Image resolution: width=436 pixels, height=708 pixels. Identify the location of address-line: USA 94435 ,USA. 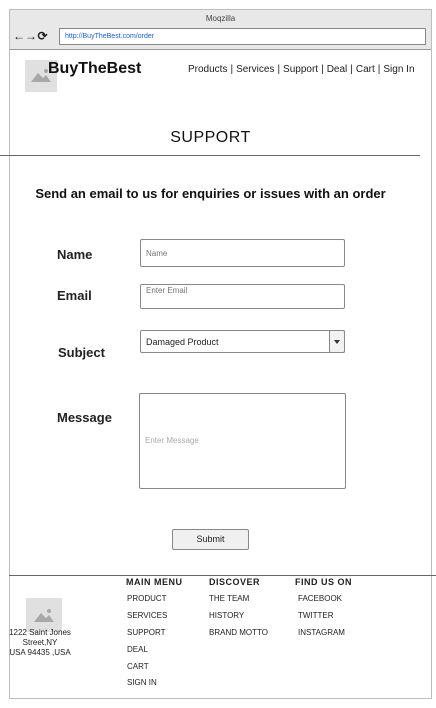
(40, 652).